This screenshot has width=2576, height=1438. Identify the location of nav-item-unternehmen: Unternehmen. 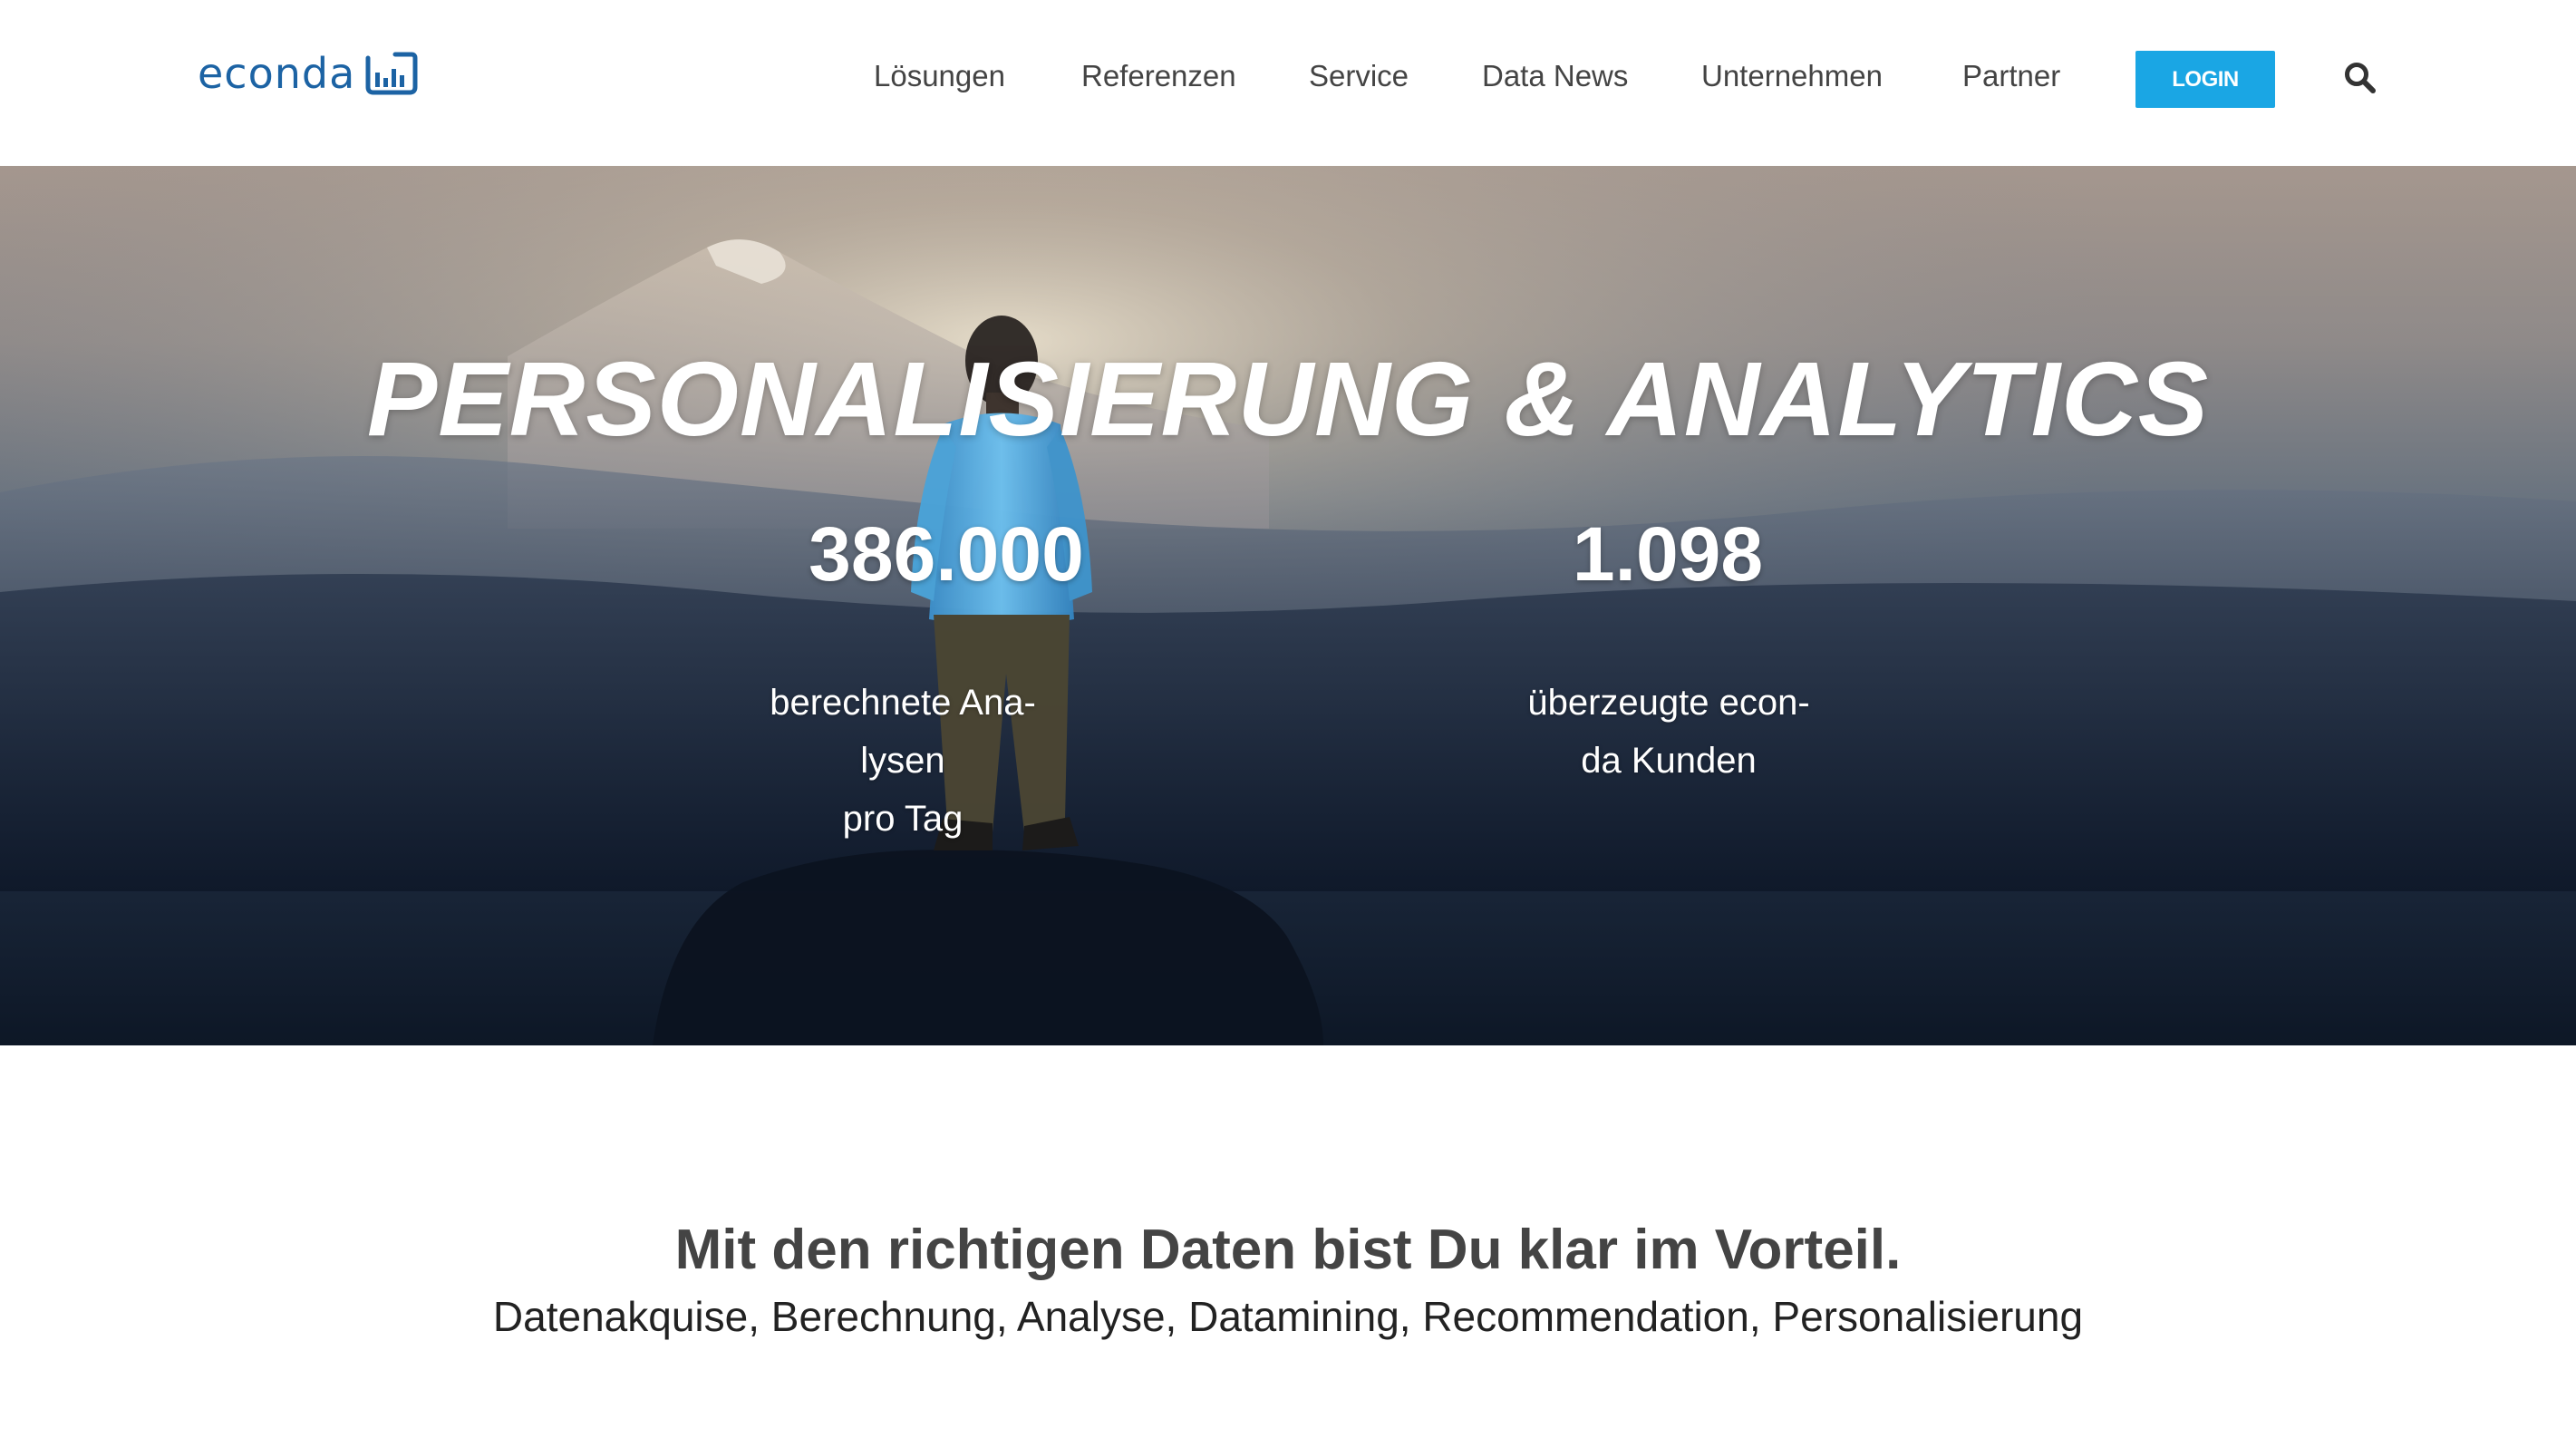
(1792, 76).